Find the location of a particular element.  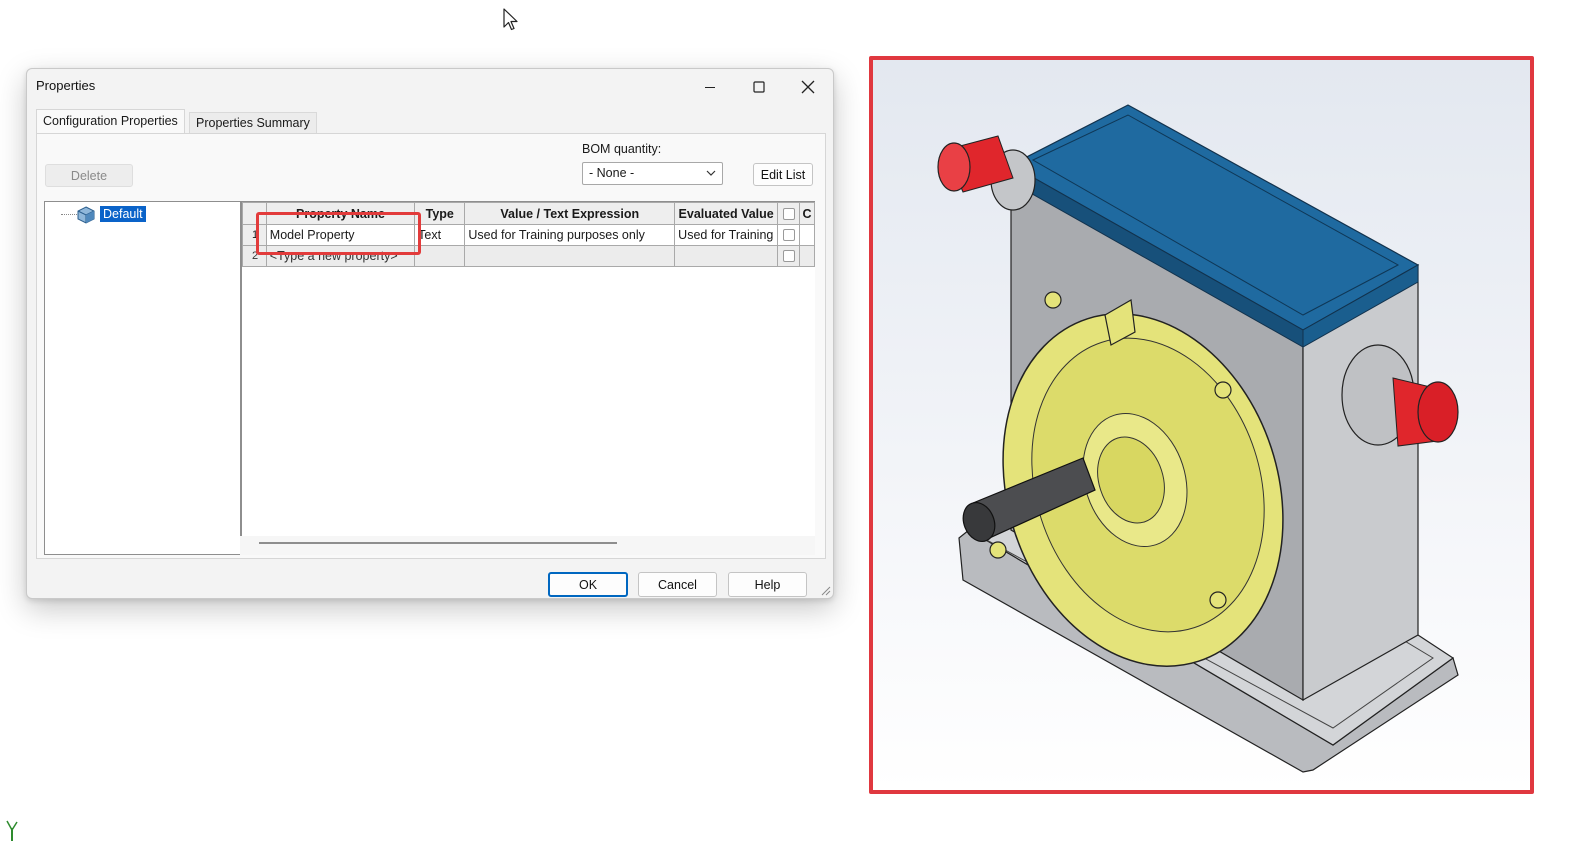

bom-quantity-label: BOM quantity: is located at coordinates (622, 149).